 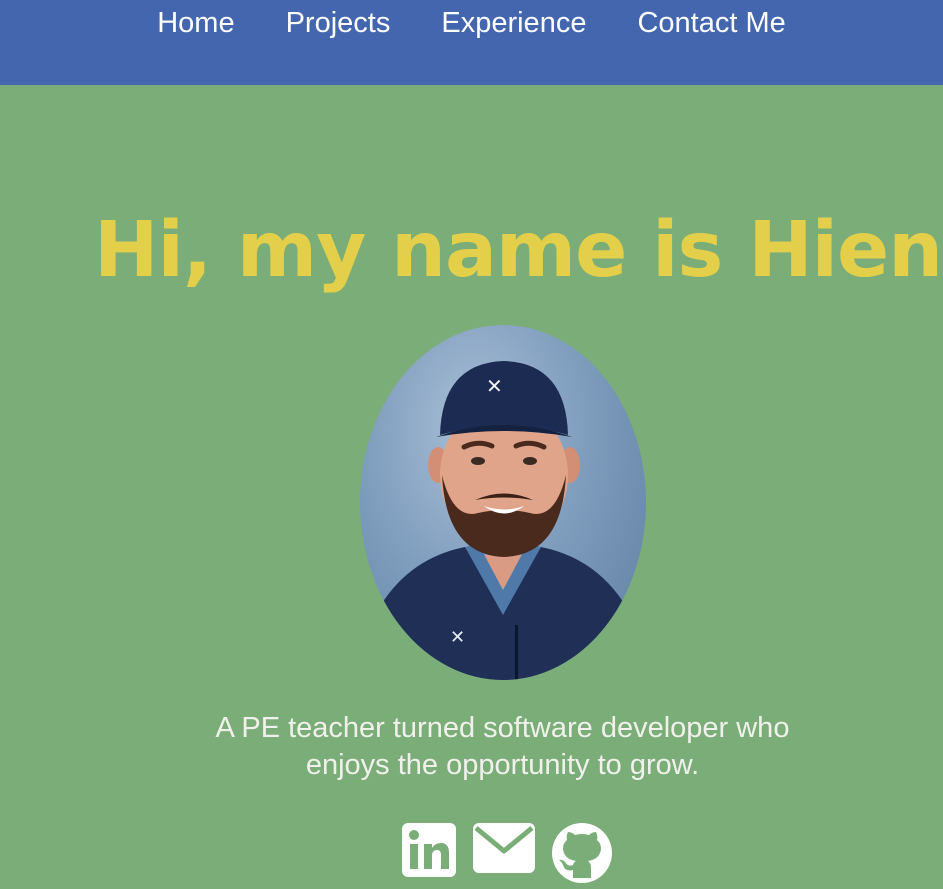 I want to click on nav-link-projects: Projects, so click(x=338, y=23).